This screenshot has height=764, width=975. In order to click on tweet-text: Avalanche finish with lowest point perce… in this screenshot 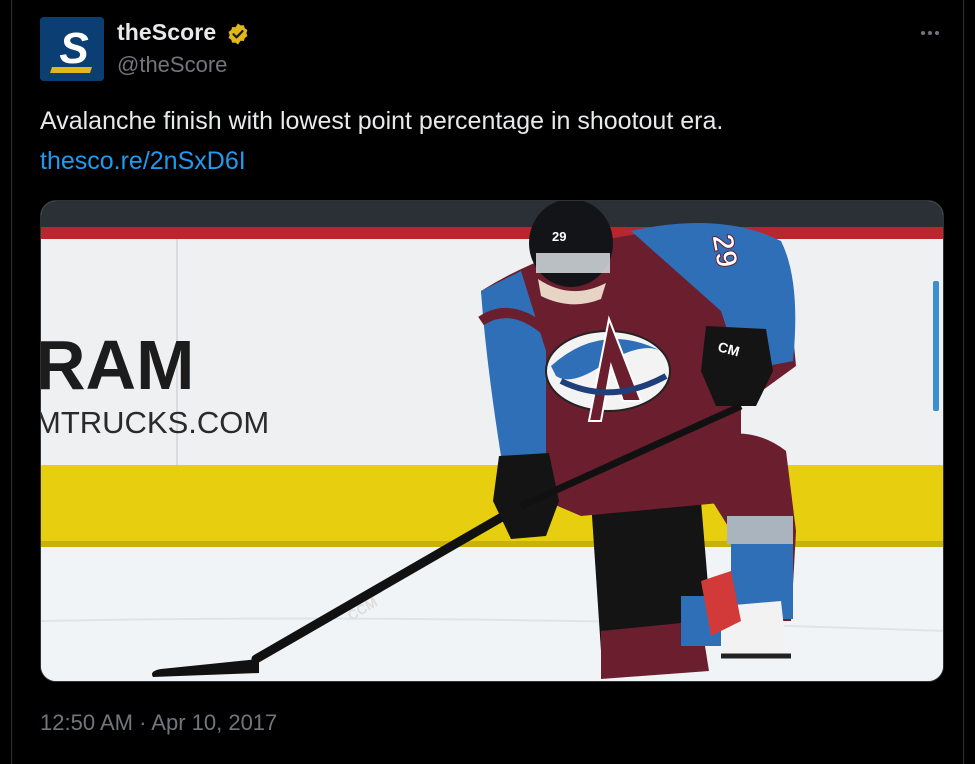, I will do `click(382, 121)`.